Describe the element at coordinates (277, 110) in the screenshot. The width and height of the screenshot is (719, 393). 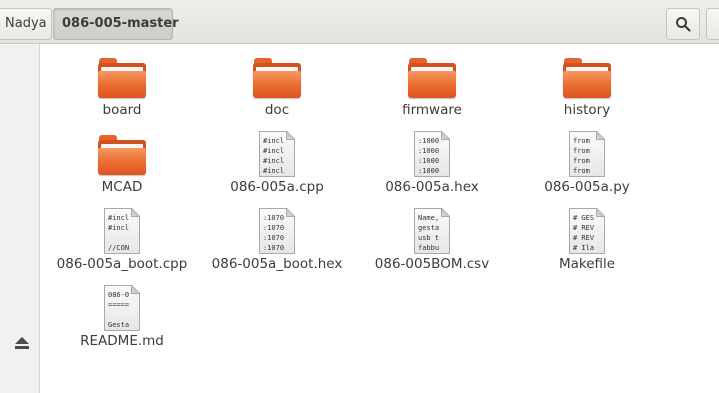
I see `file-name: doc` at that location.